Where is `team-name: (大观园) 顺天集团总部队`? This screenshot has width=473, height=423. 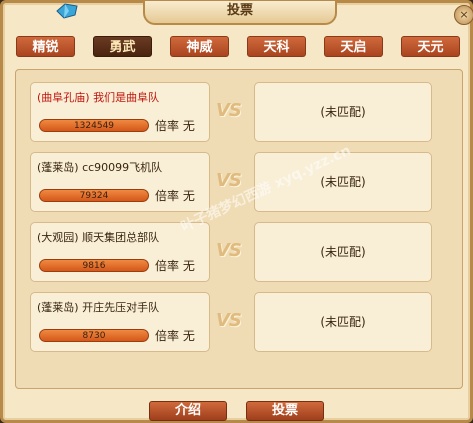 team-name: (大观园) 顺天集团总部队 is located at coordinates (98, 237).